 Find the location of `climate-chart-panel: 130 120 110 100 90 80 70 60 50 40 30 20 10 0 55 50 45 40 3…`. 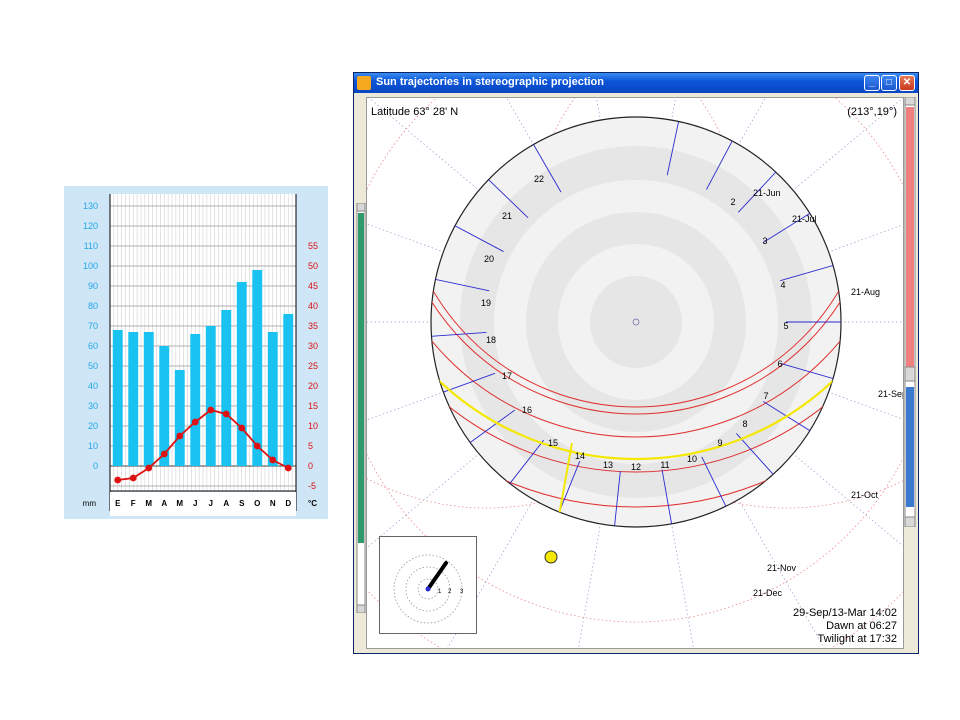

climate-chart-panel: 130 120 110 100 90 80 70 60 50 40 30 20 10 0 55 50 45 40 3… is located at coordinates (196, 352).